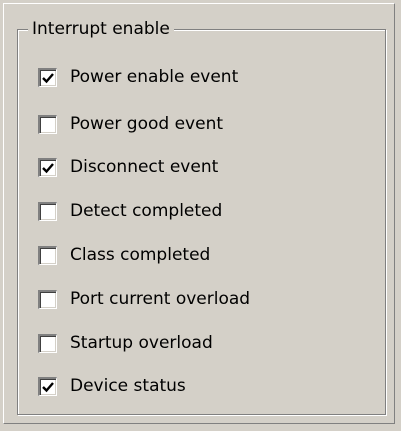  I want to click on checkbox-label: Detect completed, so click(146, 211).